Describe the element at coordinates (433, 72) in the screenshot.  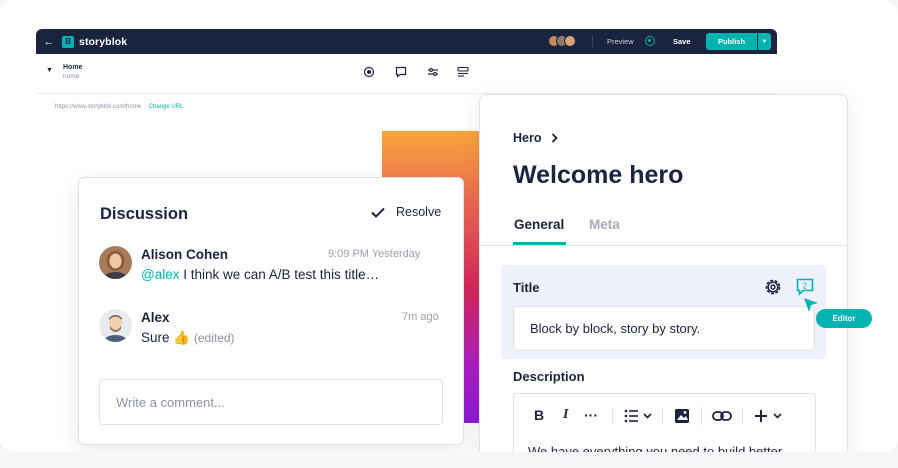
I see `sliders-icon` at that location.